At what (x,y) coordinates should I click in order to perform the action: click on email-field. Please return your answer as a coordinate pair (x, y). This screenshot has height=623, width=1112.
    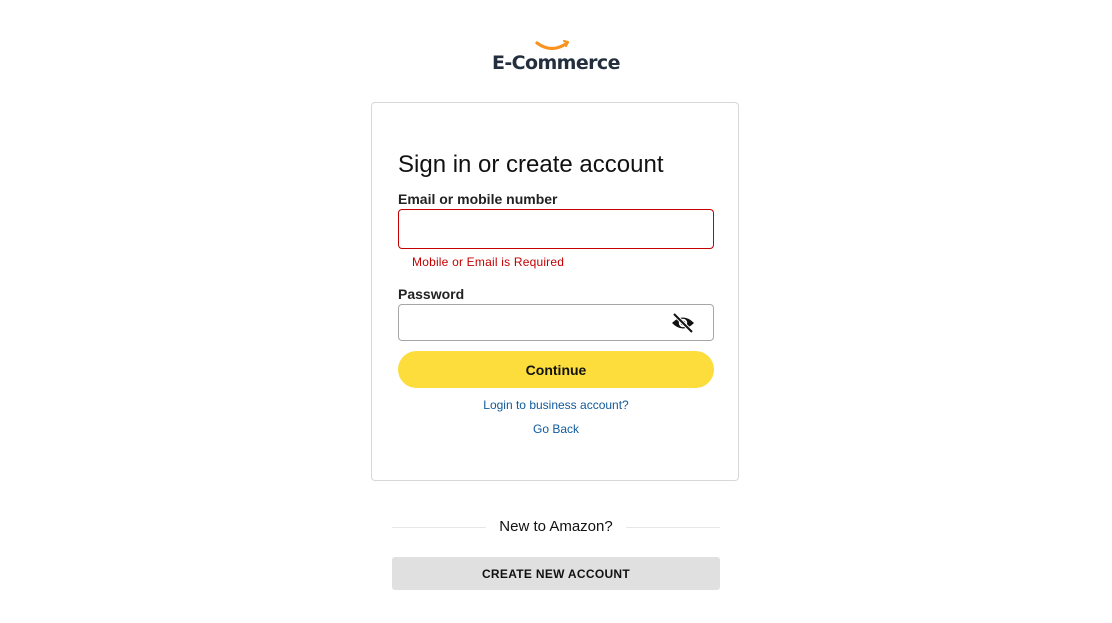
    Looking at the image, I should click on (556, 229).